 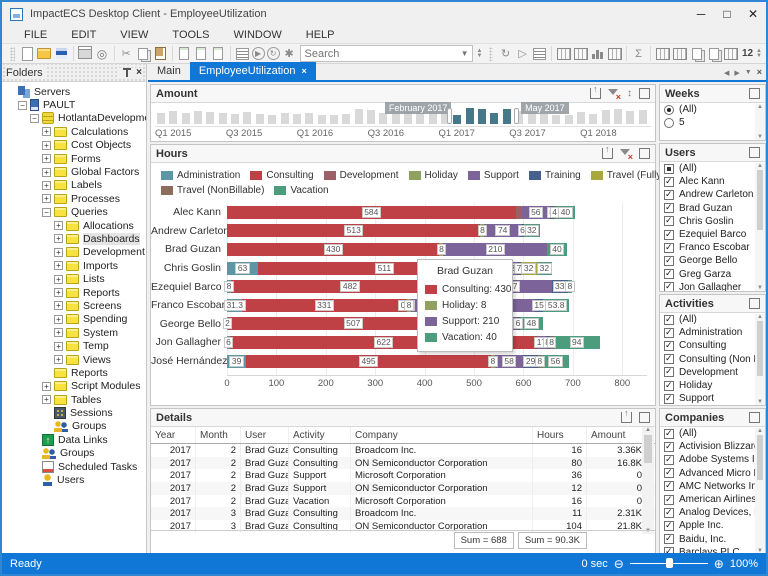 I want to click on paste-icon, so click(x=160, y=53).